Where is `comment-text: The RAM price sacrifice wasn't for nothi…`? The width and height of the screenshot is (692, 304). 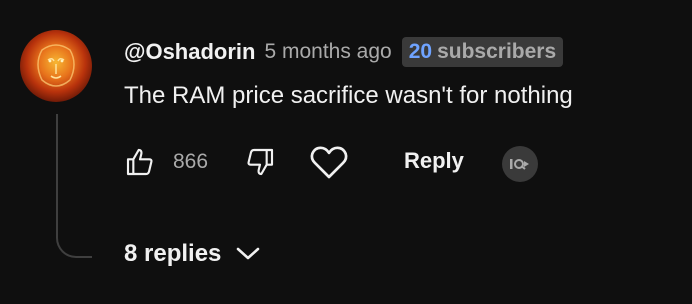 comment-text: The RAM price sacrifice wasn't for nothi… is located at coordinates (348, 95).